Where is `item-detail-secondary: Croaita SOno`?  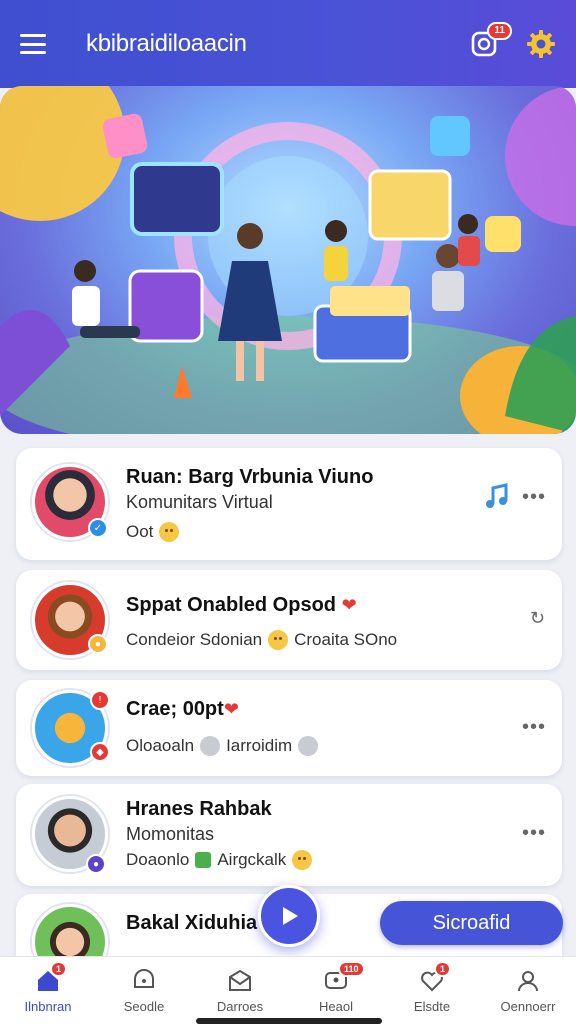
item-detail-secondary: Croaita SOno is located at coordinates (346, 639).